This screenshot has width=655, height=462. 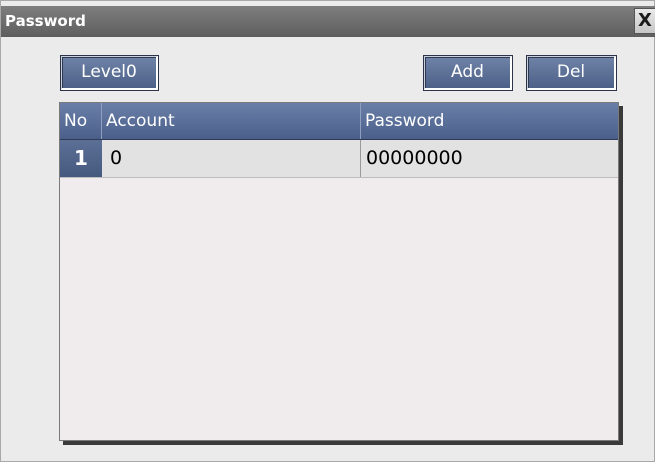 What do you see at coordinates (489, 158) in the screenshot?
I see `password-cell: 00000000` at bounding box center [489, 158].